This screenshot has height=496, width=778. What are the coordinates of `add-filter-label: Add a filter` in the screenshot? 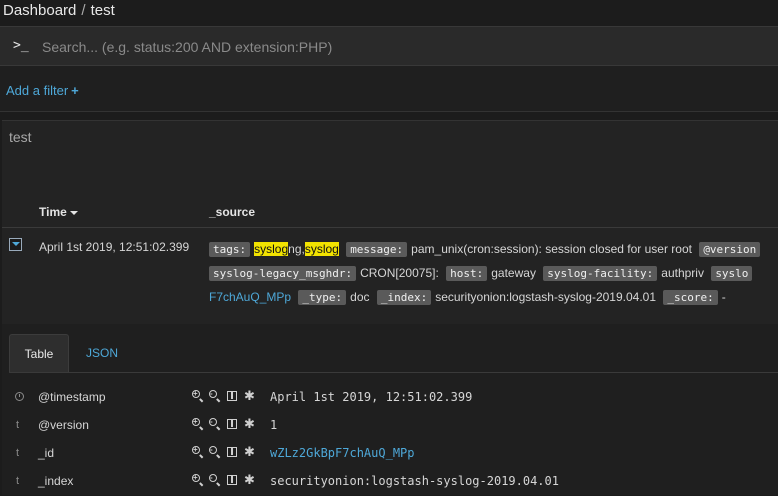 It's located at (37, 90).